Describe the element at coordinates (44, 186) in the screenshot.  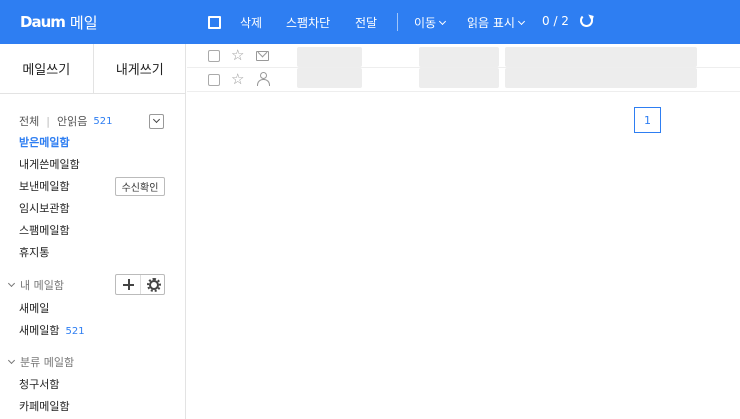
I see `sidebar-item-sent: 보낸메일함` at that location.